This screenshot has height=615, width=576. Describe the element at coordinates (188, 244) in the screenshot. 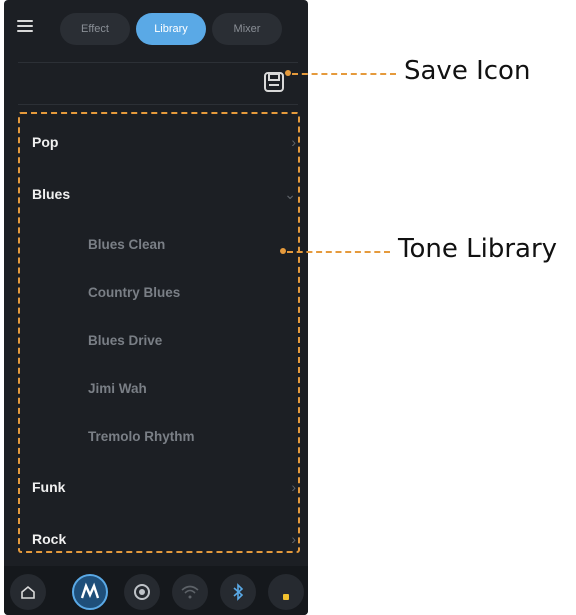

I see `tone-item-blues-clean: Blues Clean` at that location.